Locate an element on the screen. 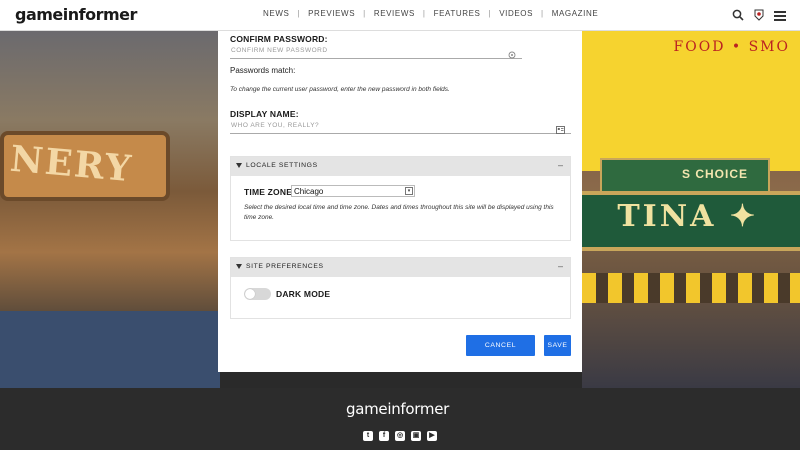 The width and height of the screenshot is (800, 450). locale-settings-title: LOCALE SETTINGS is located at coordinates (282, 165).